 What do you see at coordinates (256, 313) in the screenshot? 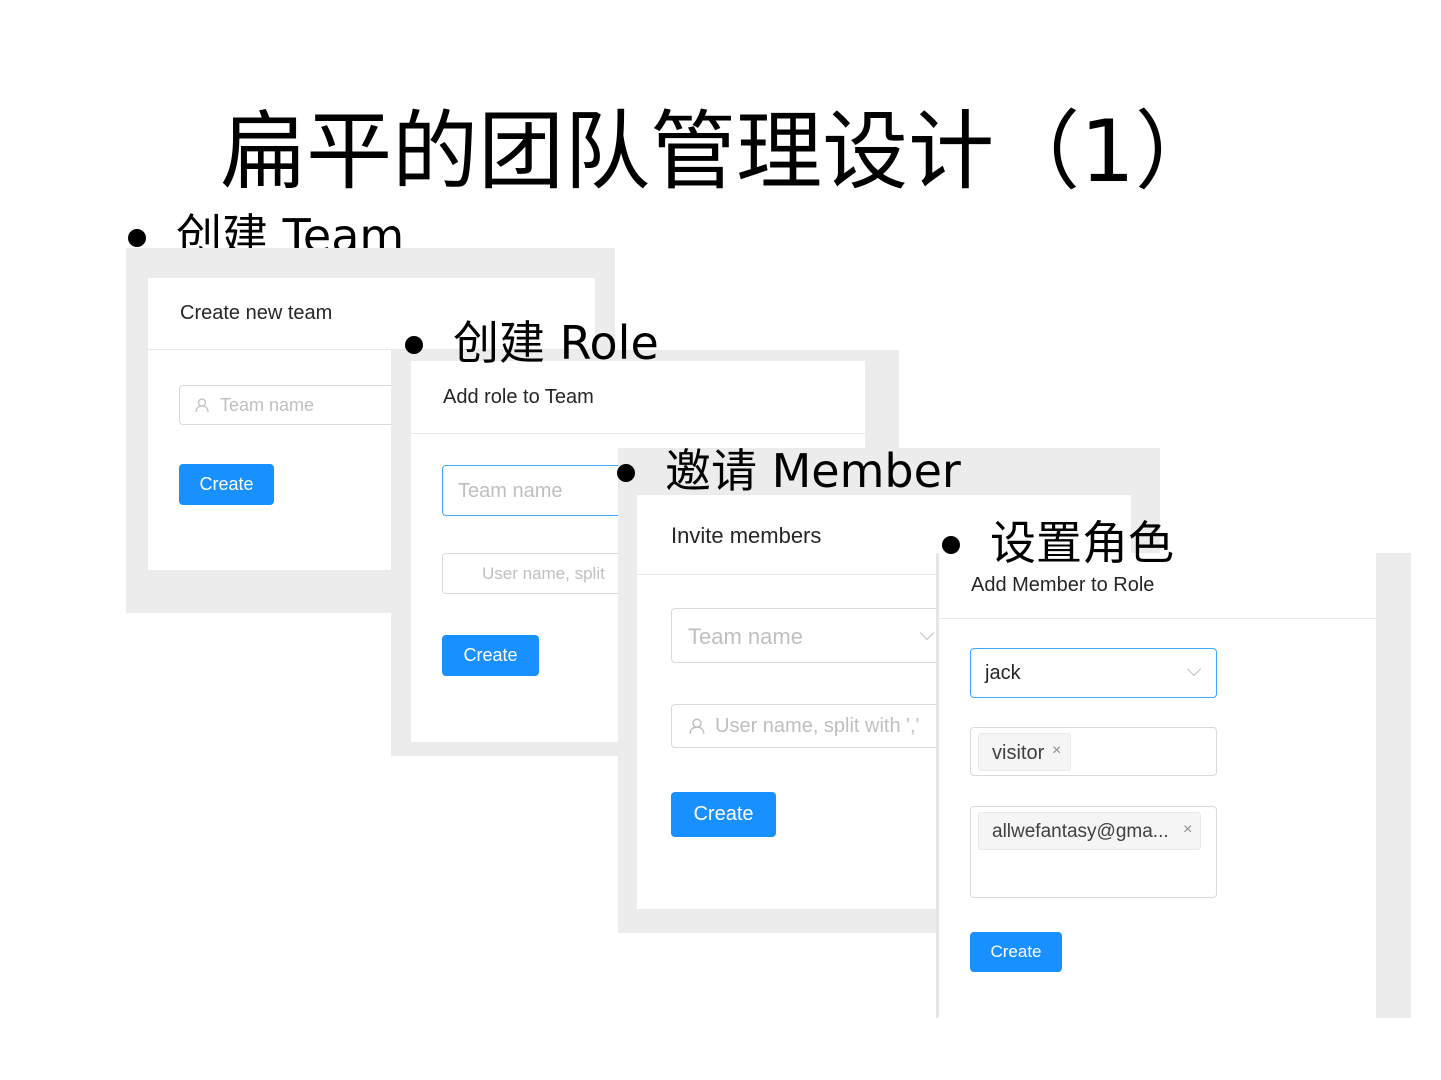
I see `card-title: Create new team` at bounding box center [256, 313].